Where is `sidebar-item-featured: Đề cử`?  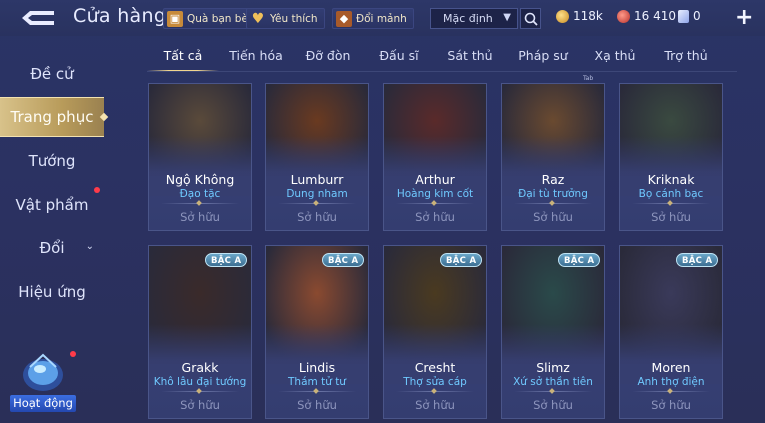 sidebar-item-featured: Đề cử is located at coordinates (52, 74).